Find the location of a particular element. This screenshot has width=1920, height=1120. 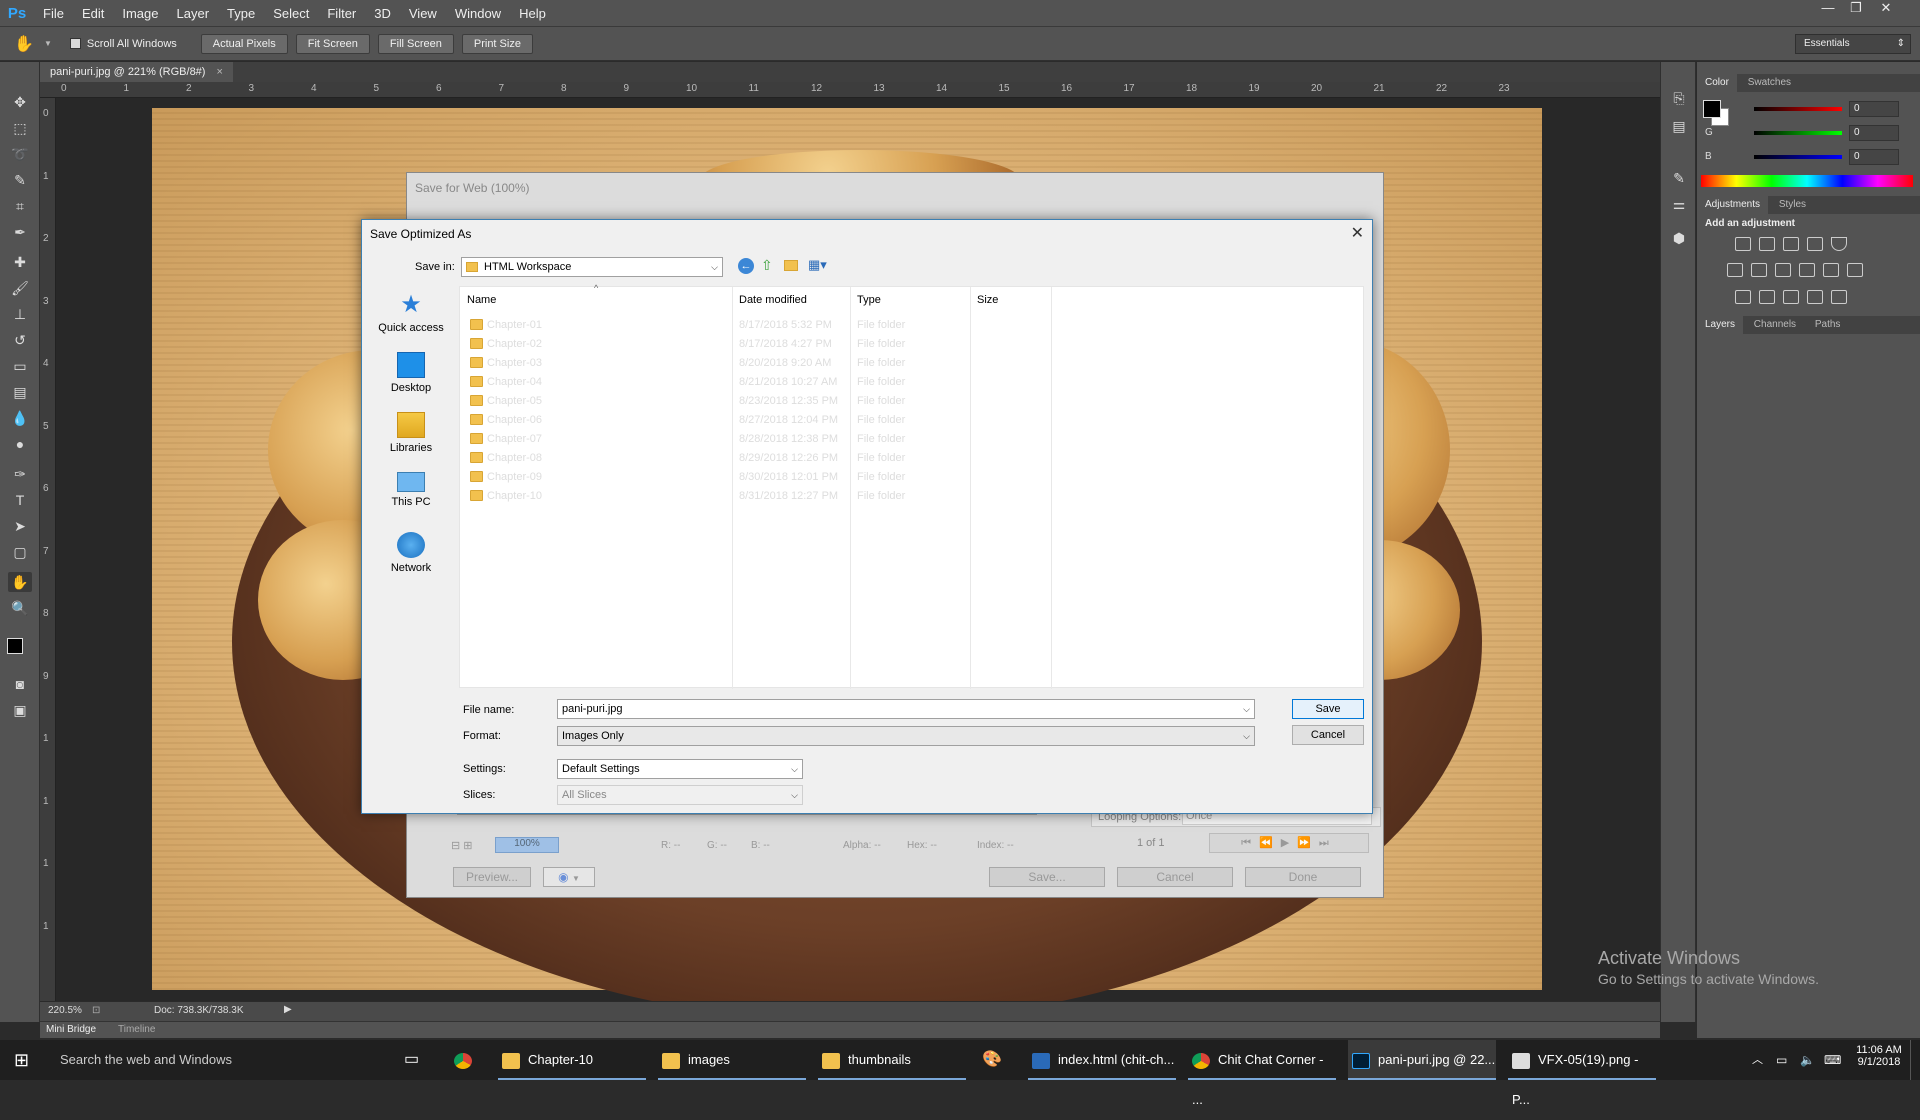

photo-filter-icon is located at coordinates (1807, 270).